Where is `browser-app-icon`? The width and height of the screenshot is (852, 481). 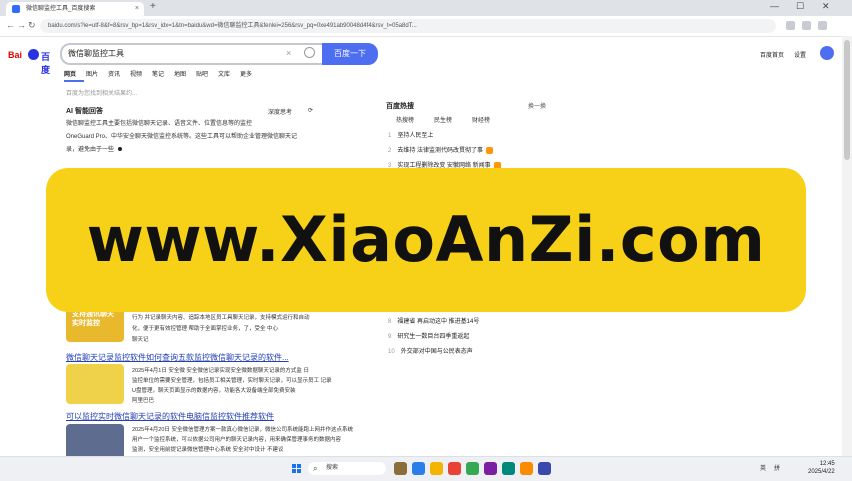 browser-app-icon is located at coordinates (418, 468).